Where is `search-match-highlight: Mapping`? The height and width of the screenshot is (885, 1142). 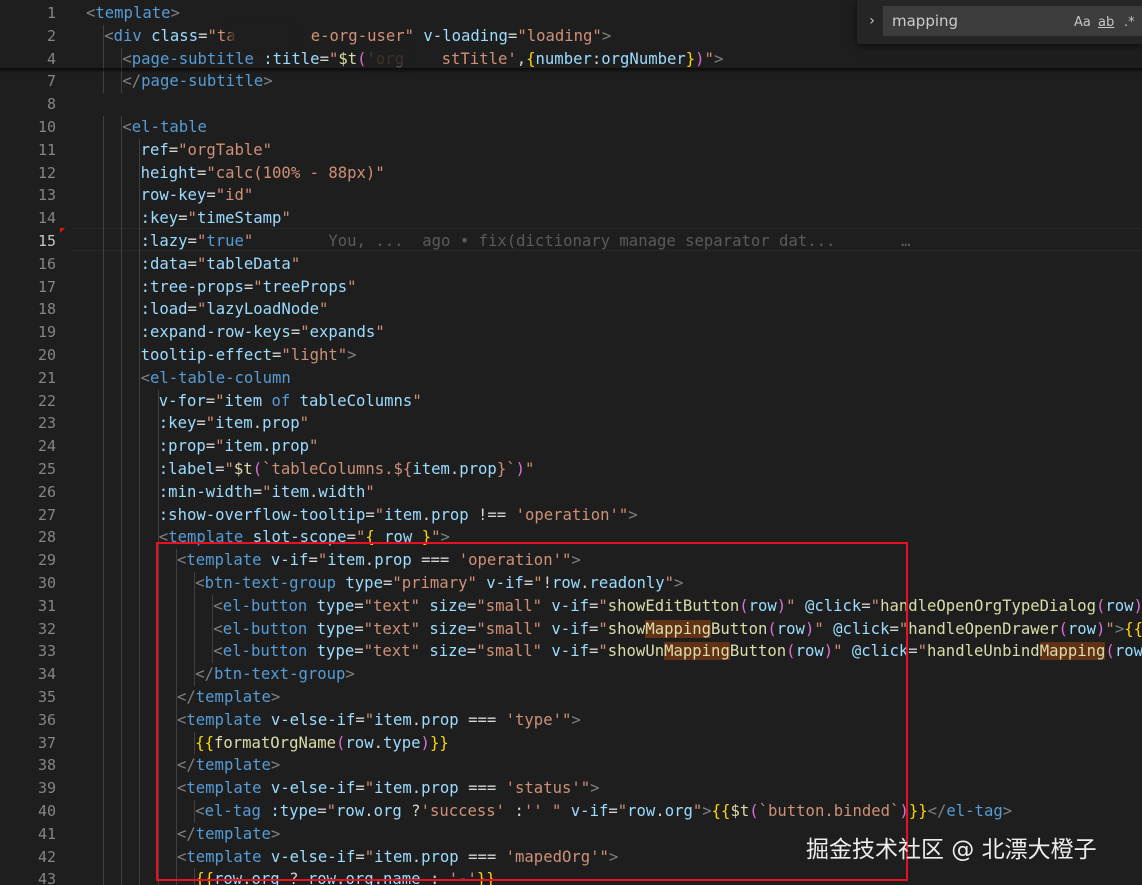 search-match-highlight: Mapping is located at coordinates (697, 651).